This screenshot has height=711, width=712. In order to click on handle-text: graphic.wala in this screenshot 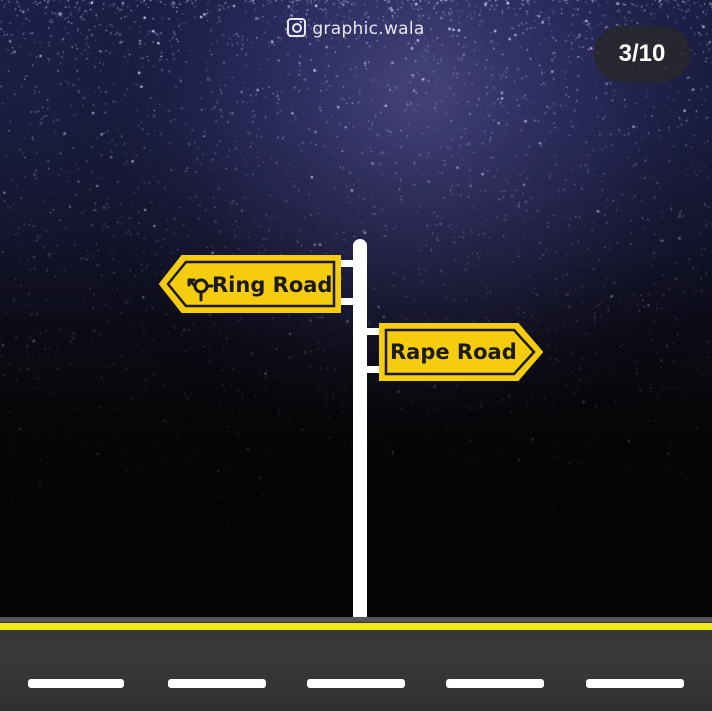, I will do `click(368, 29)`.